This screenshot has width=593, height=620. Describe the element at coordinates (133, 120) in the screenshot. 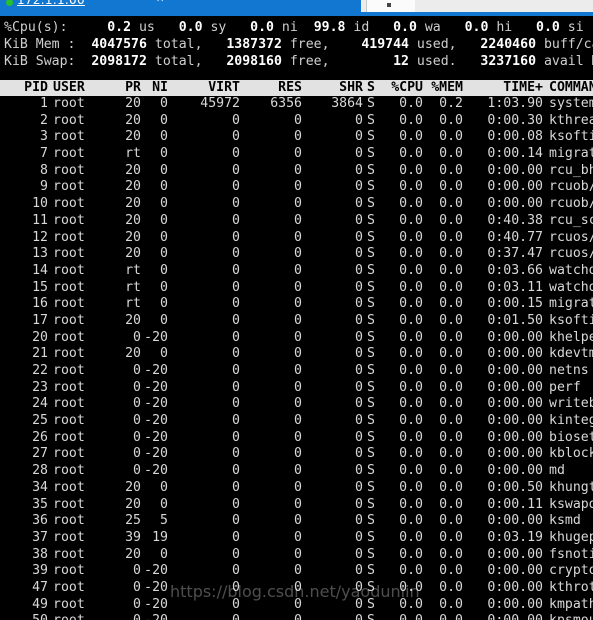

I see `cell-pr: 20` at that location.